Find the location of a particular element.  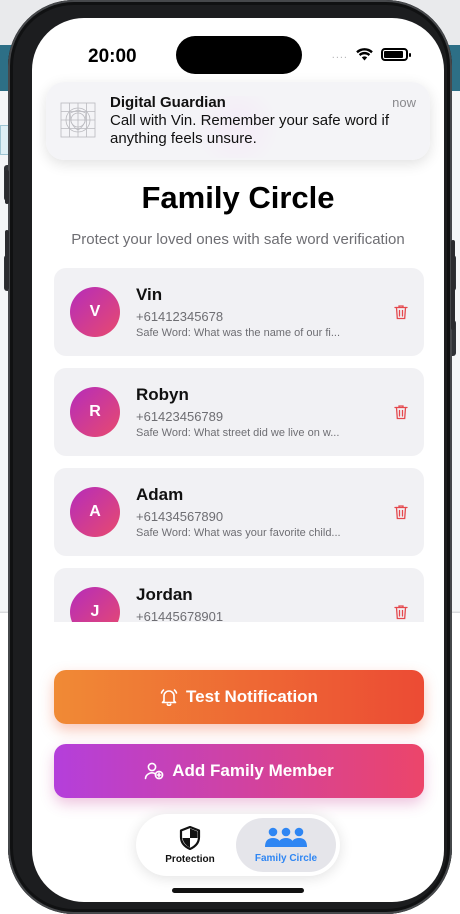

family-group-icon is located at coordinates (286, 837).